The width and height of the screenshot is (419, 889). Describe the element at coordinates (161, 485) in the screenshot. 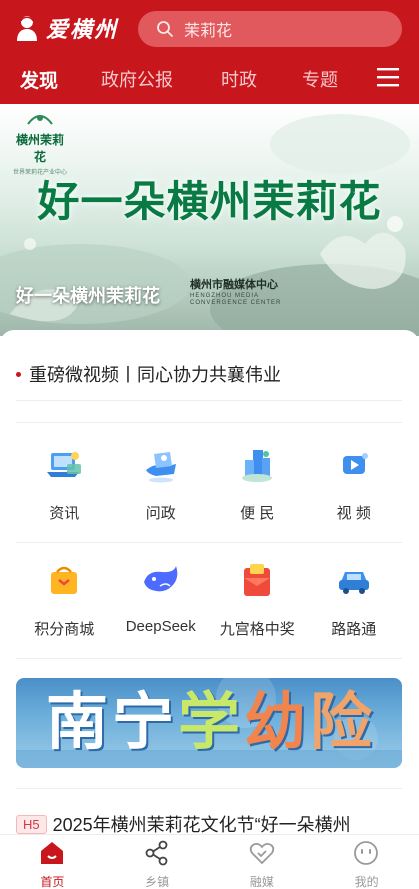

I see `grid-item-inquiry: 问政` at that location.